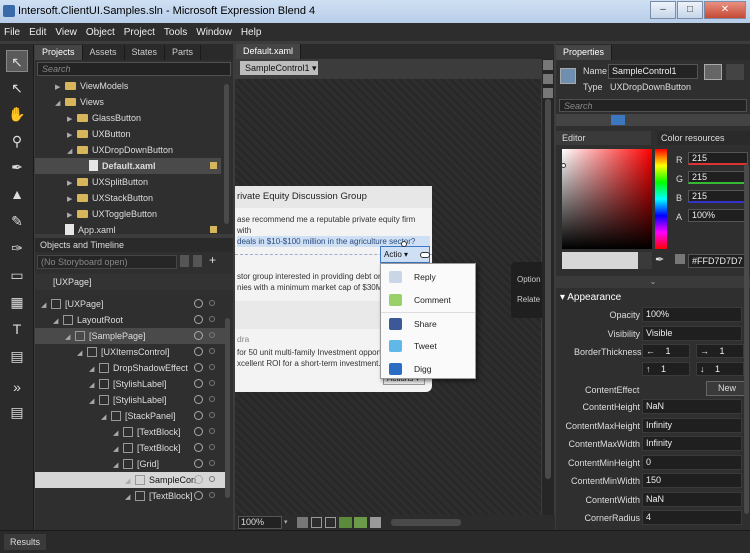 The width and height of the screenshot is (750, 553). I want to click on zoom-field: 100%, so click(260, 522).